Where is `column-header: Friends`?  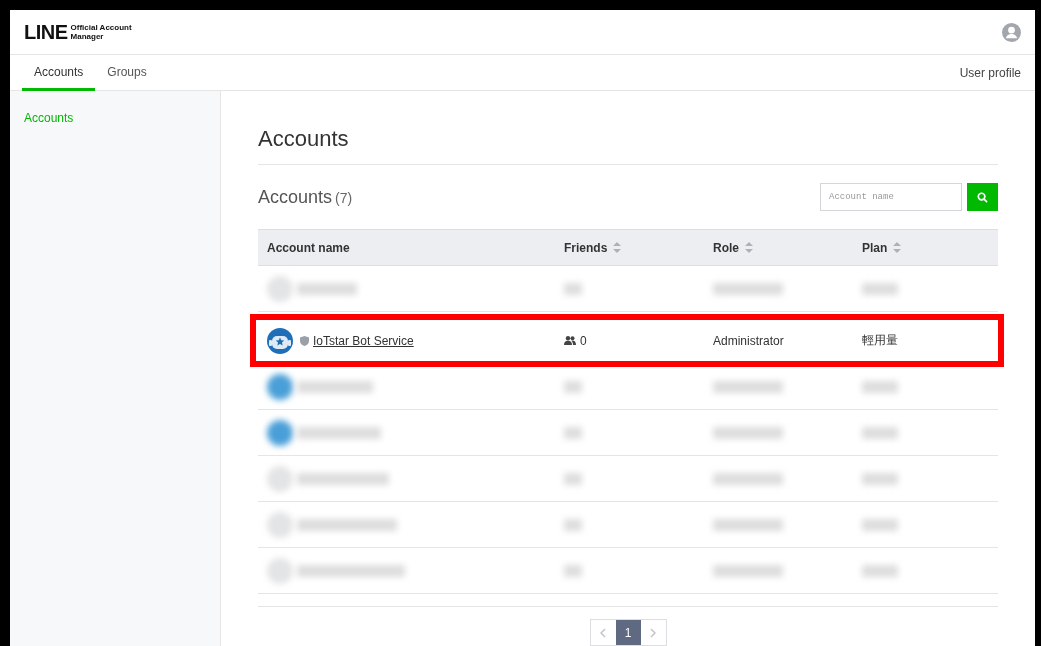
column-header: Friends is located at coordinates (586, 247).